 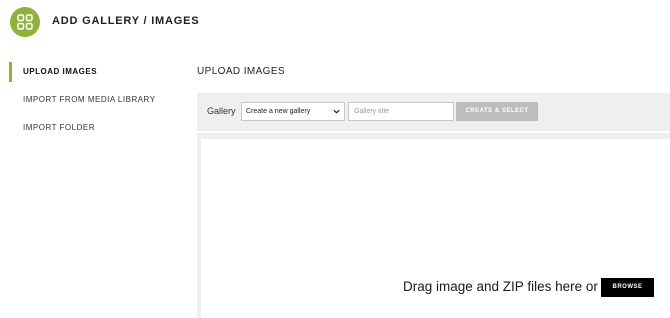 I want to click on sidebar-item-import-from-media-library: IMPORT FROM MEDIA LIBRARY, so click(x=95, y=100).